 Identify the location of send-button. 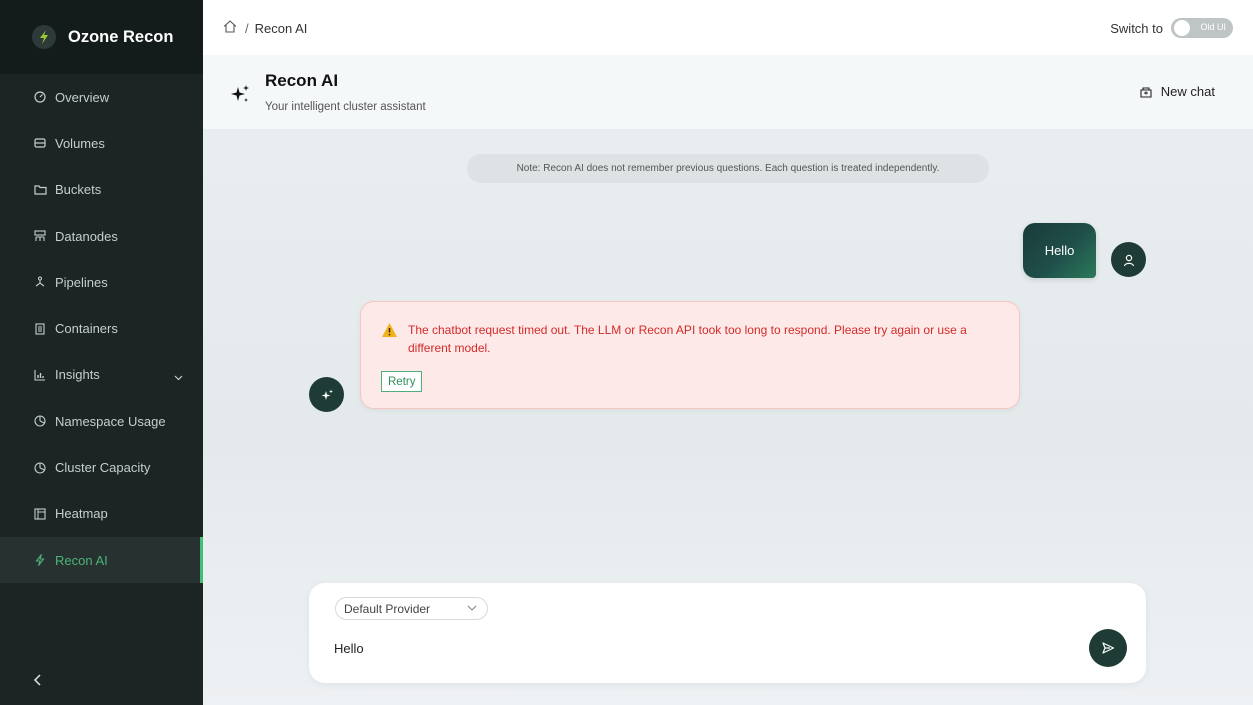
(1108, 648).